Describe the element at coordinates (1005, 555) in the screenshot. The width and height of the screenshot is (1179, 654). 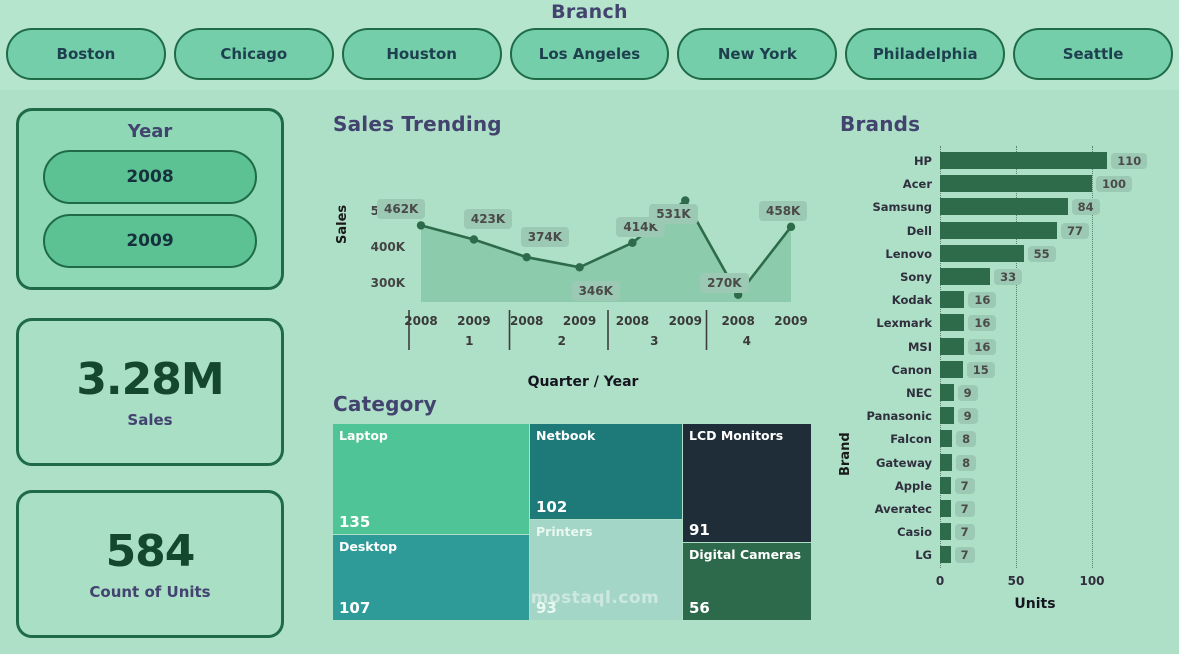
I see `brand-row: LG 7` at that location.